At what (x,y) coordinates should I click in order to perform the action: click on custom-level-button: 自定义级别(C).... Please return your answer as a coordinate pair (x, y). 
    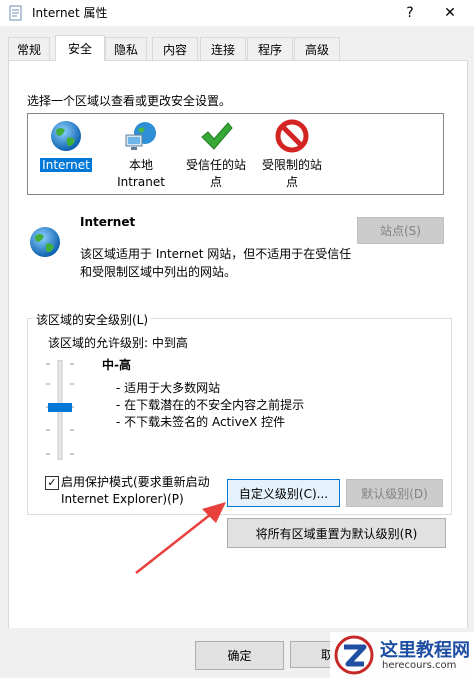
    Looking at the image, I should click on (283, 493).